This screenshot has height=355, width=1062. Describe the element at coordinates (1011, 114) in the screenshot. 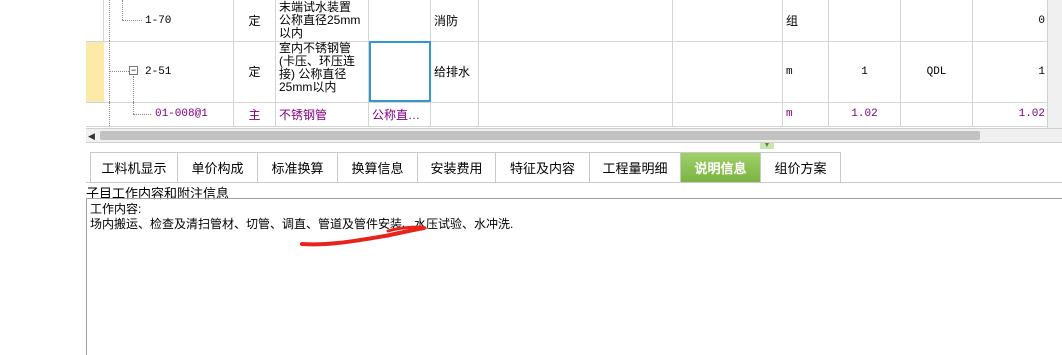

I see `total-cell: 1.02` at that location.